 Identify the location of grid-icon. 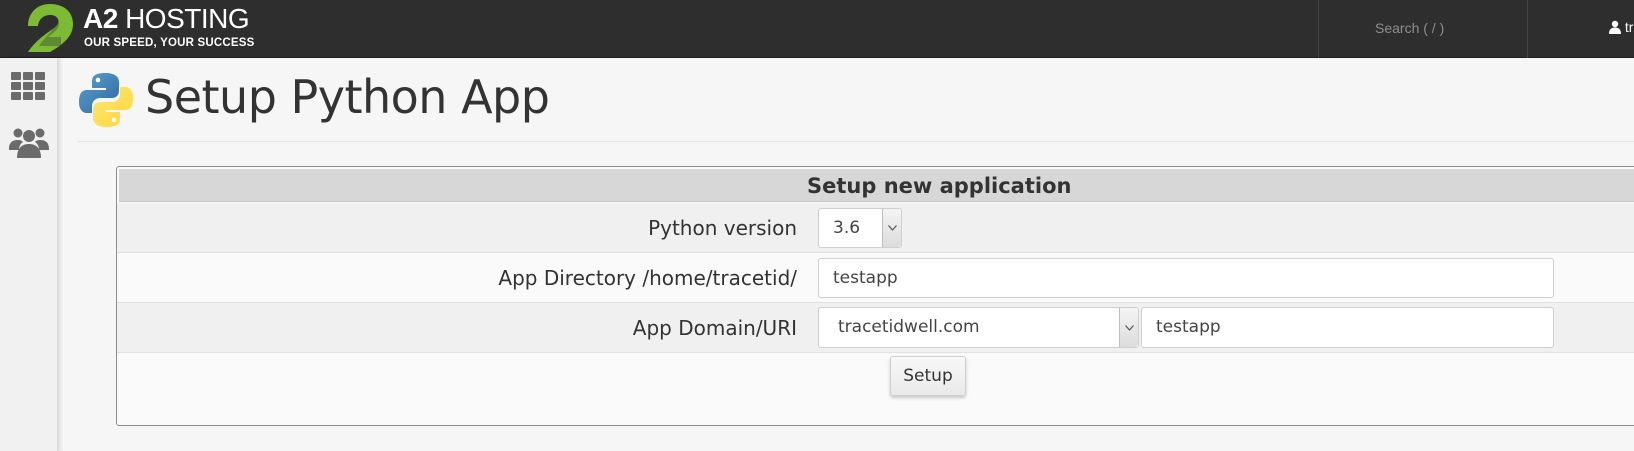
(28, 86).